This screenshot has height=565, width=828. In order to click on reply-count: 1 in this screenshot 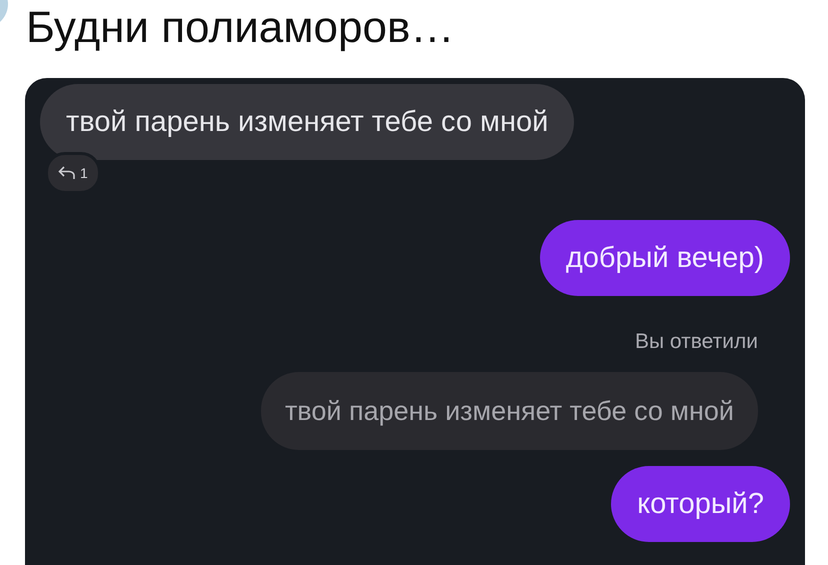, I will do `click(84, 173)`.